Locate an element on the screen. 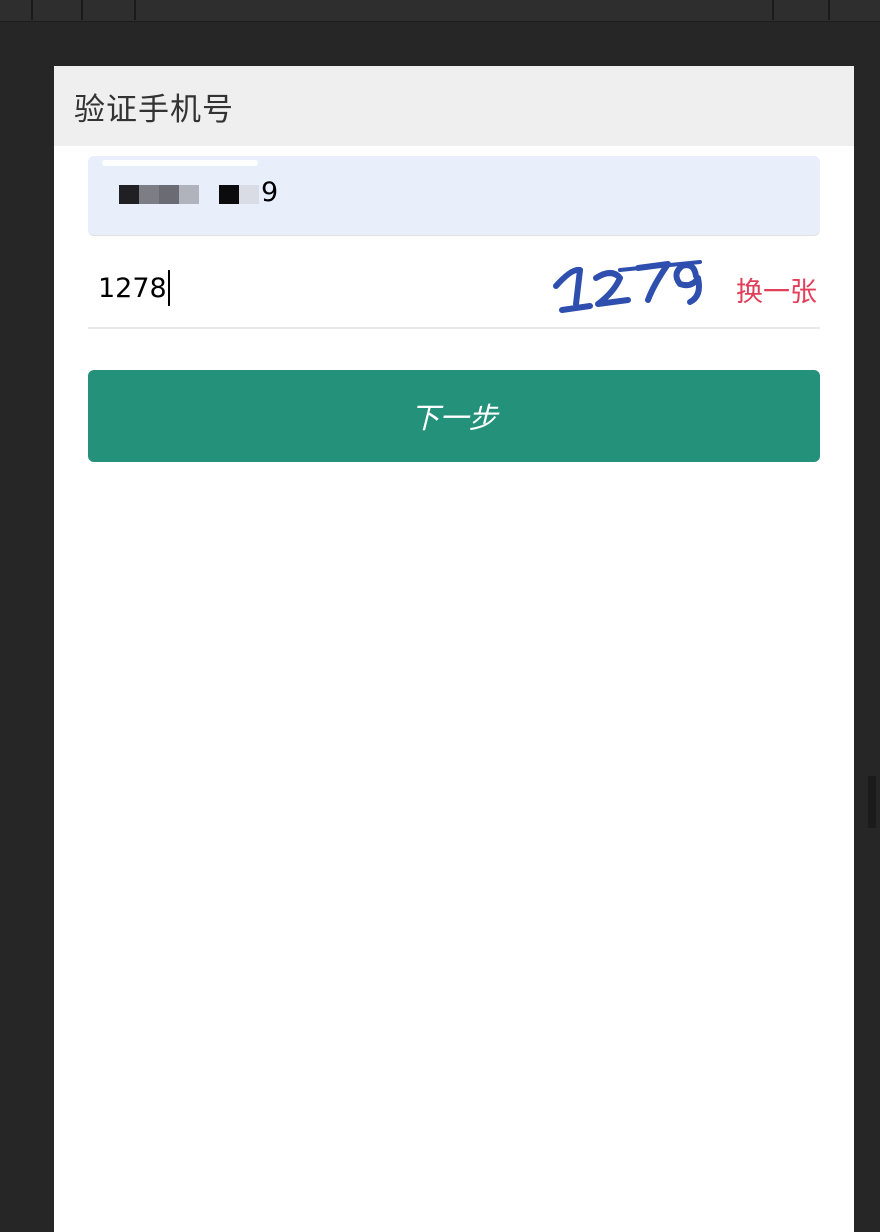  captcha-input-value: 1278 is located at coordinates (132, 288).